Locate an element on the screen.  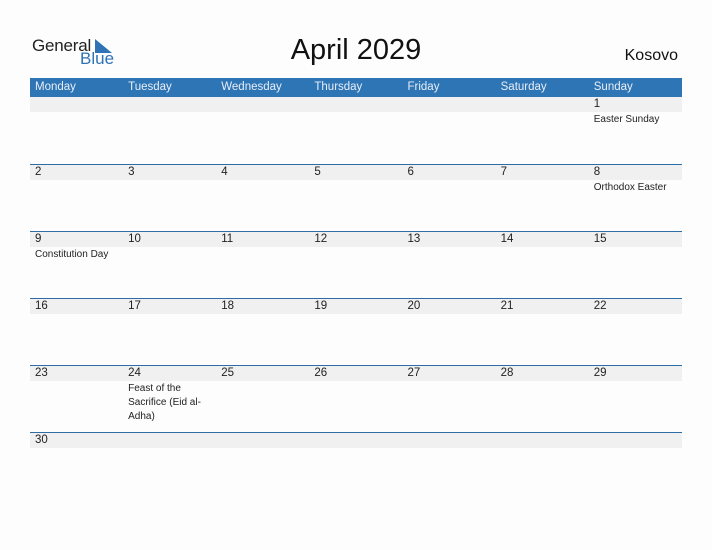
day-cell: 2 is located at coordinates (76, 180).